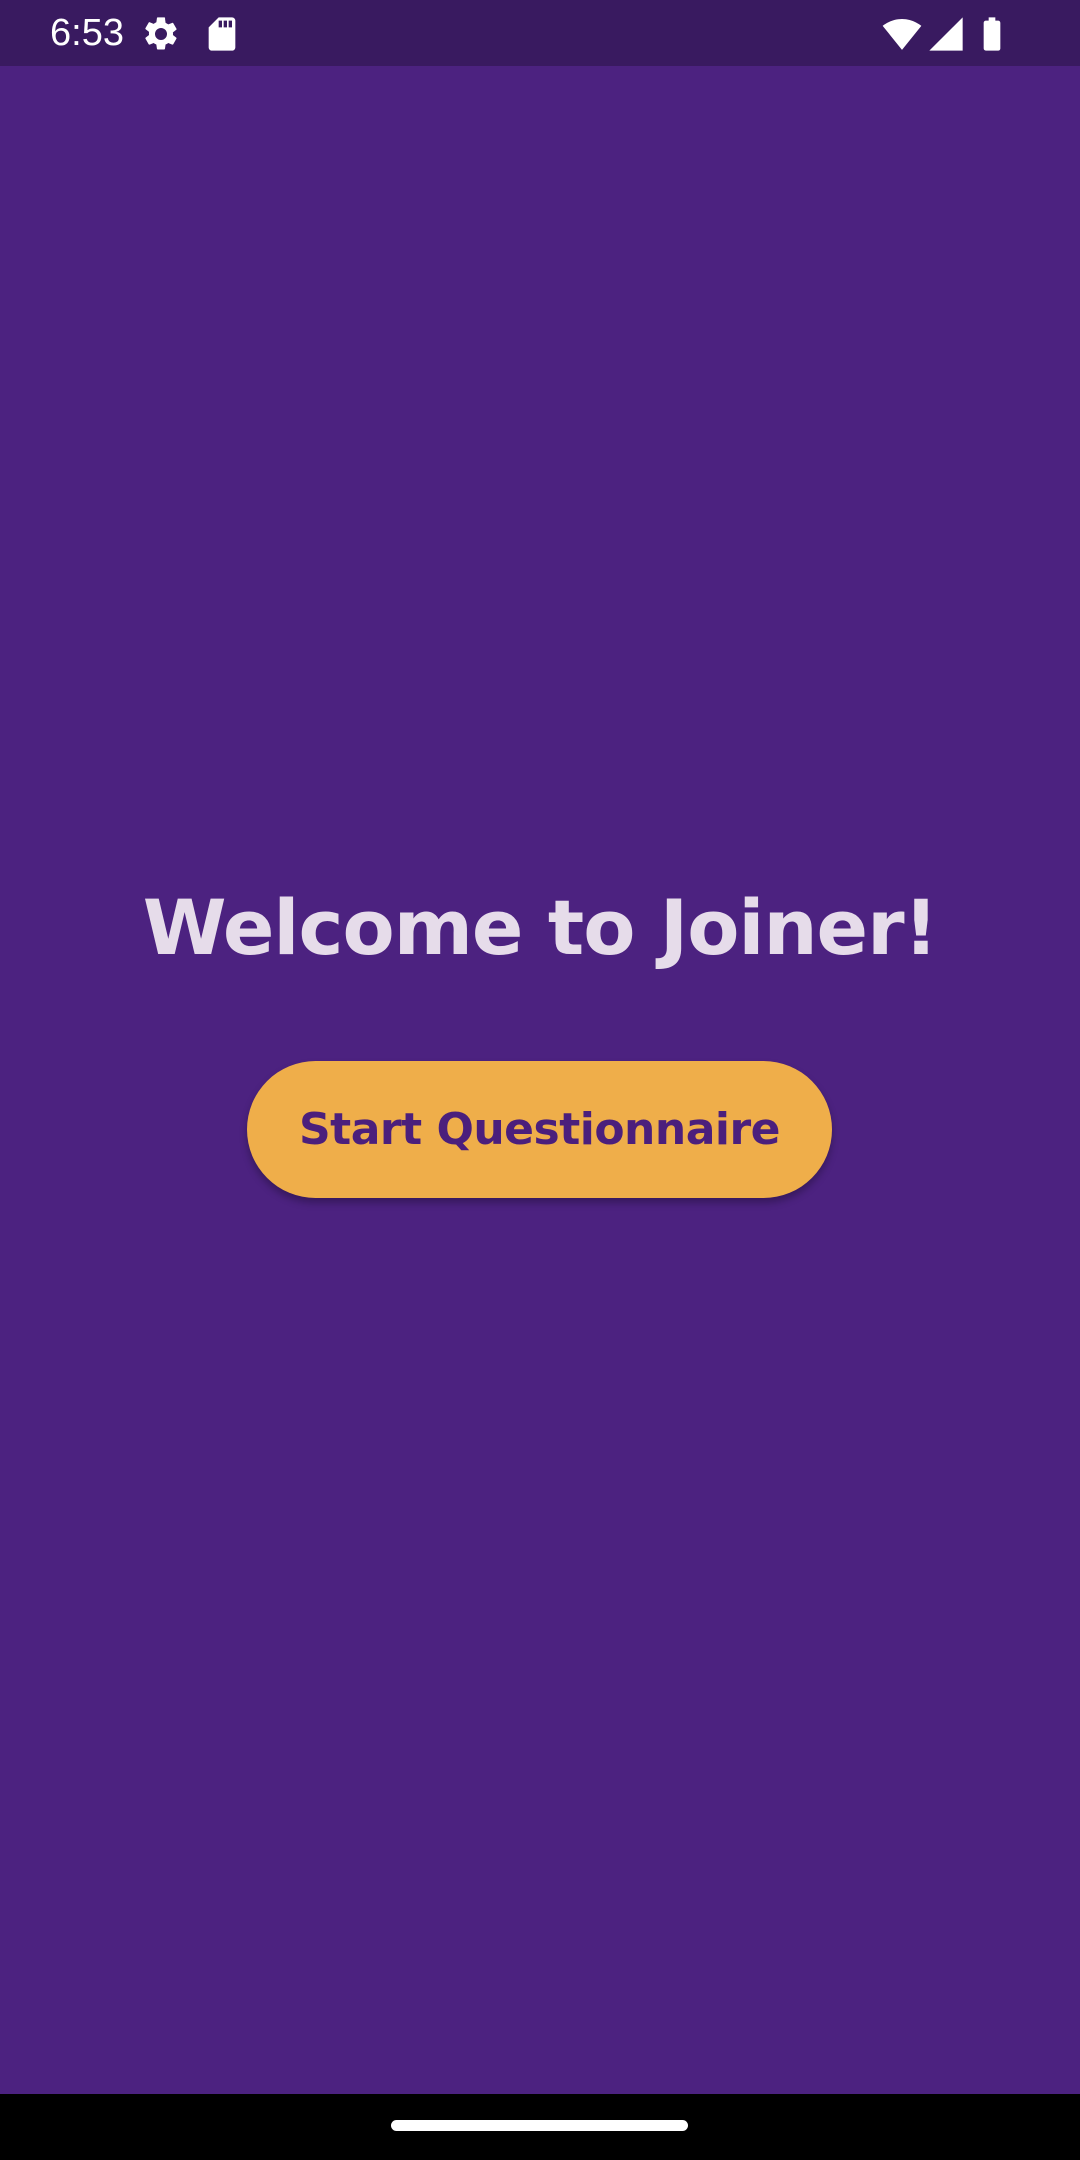  I want to click on home-indicator, so click(539, 2125).